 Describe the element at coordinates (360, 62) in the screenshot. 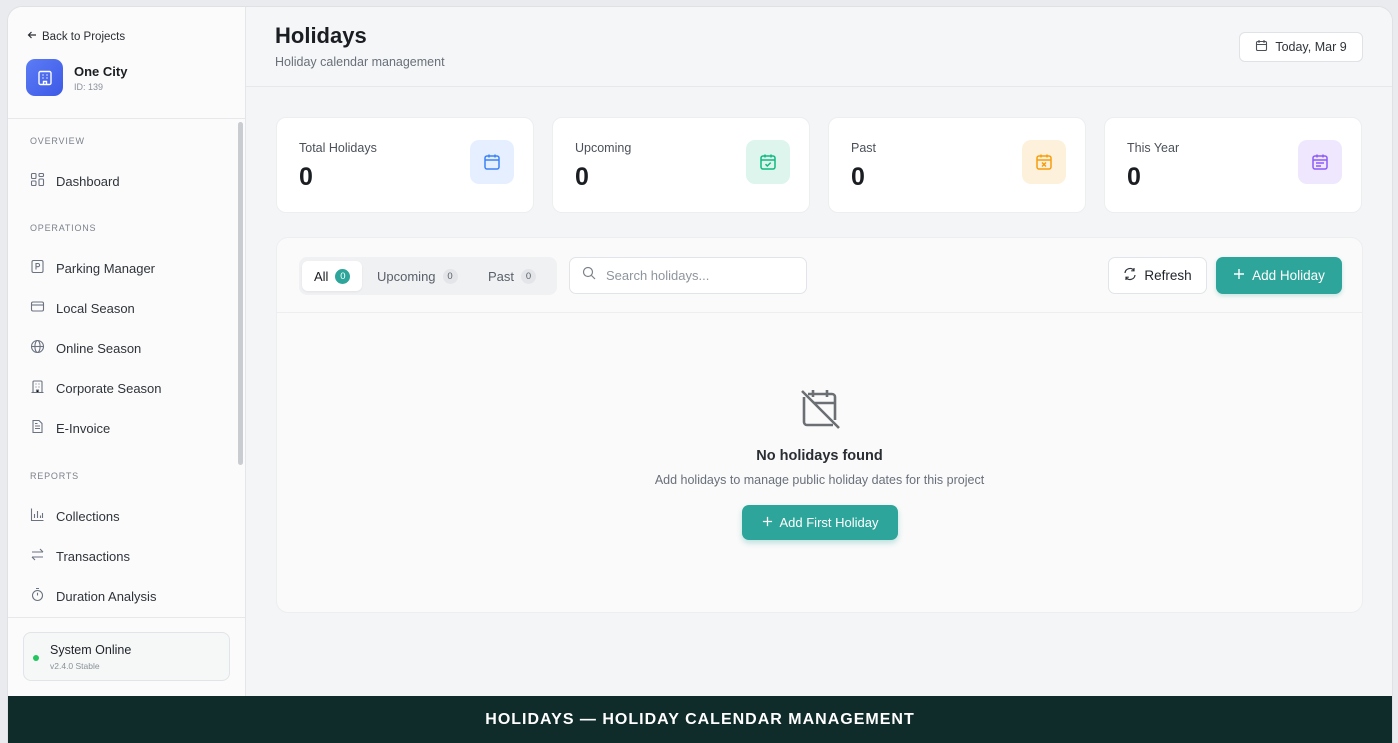

I see `page-subtitle: Holiday calendar management` at that location.